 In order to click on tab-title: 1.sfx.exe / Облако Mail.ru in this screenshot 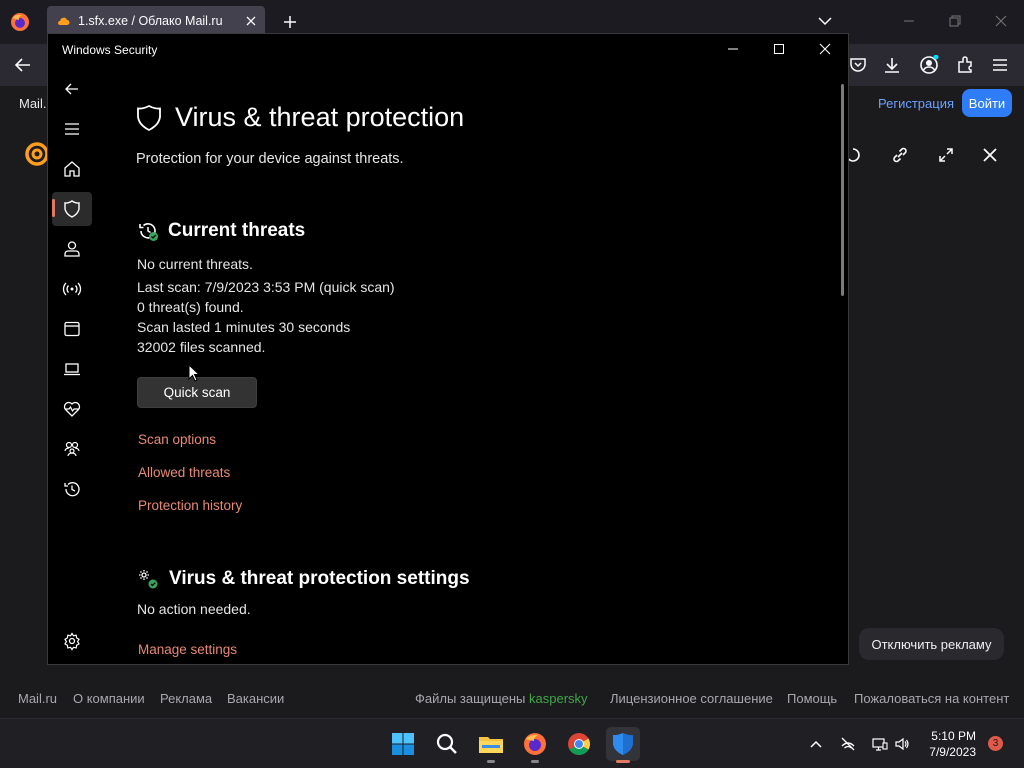, I will do `click(150, 21)`.